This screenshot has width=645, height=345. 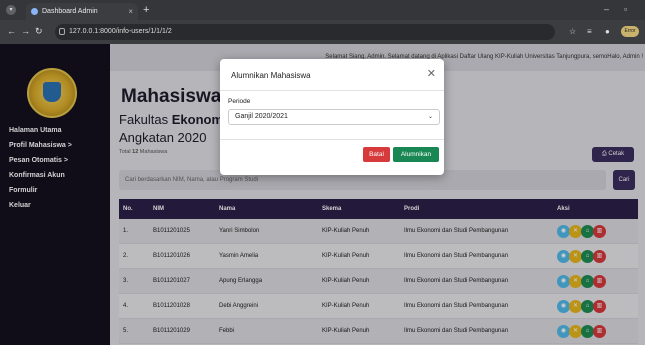 I want to click on extensions-icon: ≡, so click(x=589, y=31).